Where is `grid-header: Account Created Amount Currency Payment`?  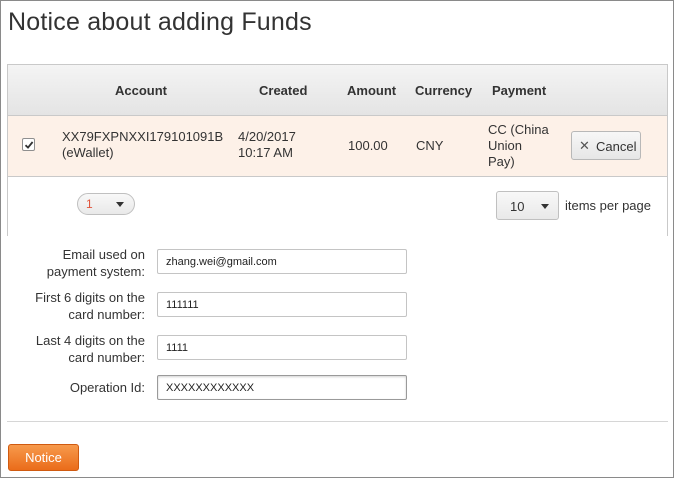
grid-header: Account Created Amount Currency Payment is located at coordinates (337, 90).